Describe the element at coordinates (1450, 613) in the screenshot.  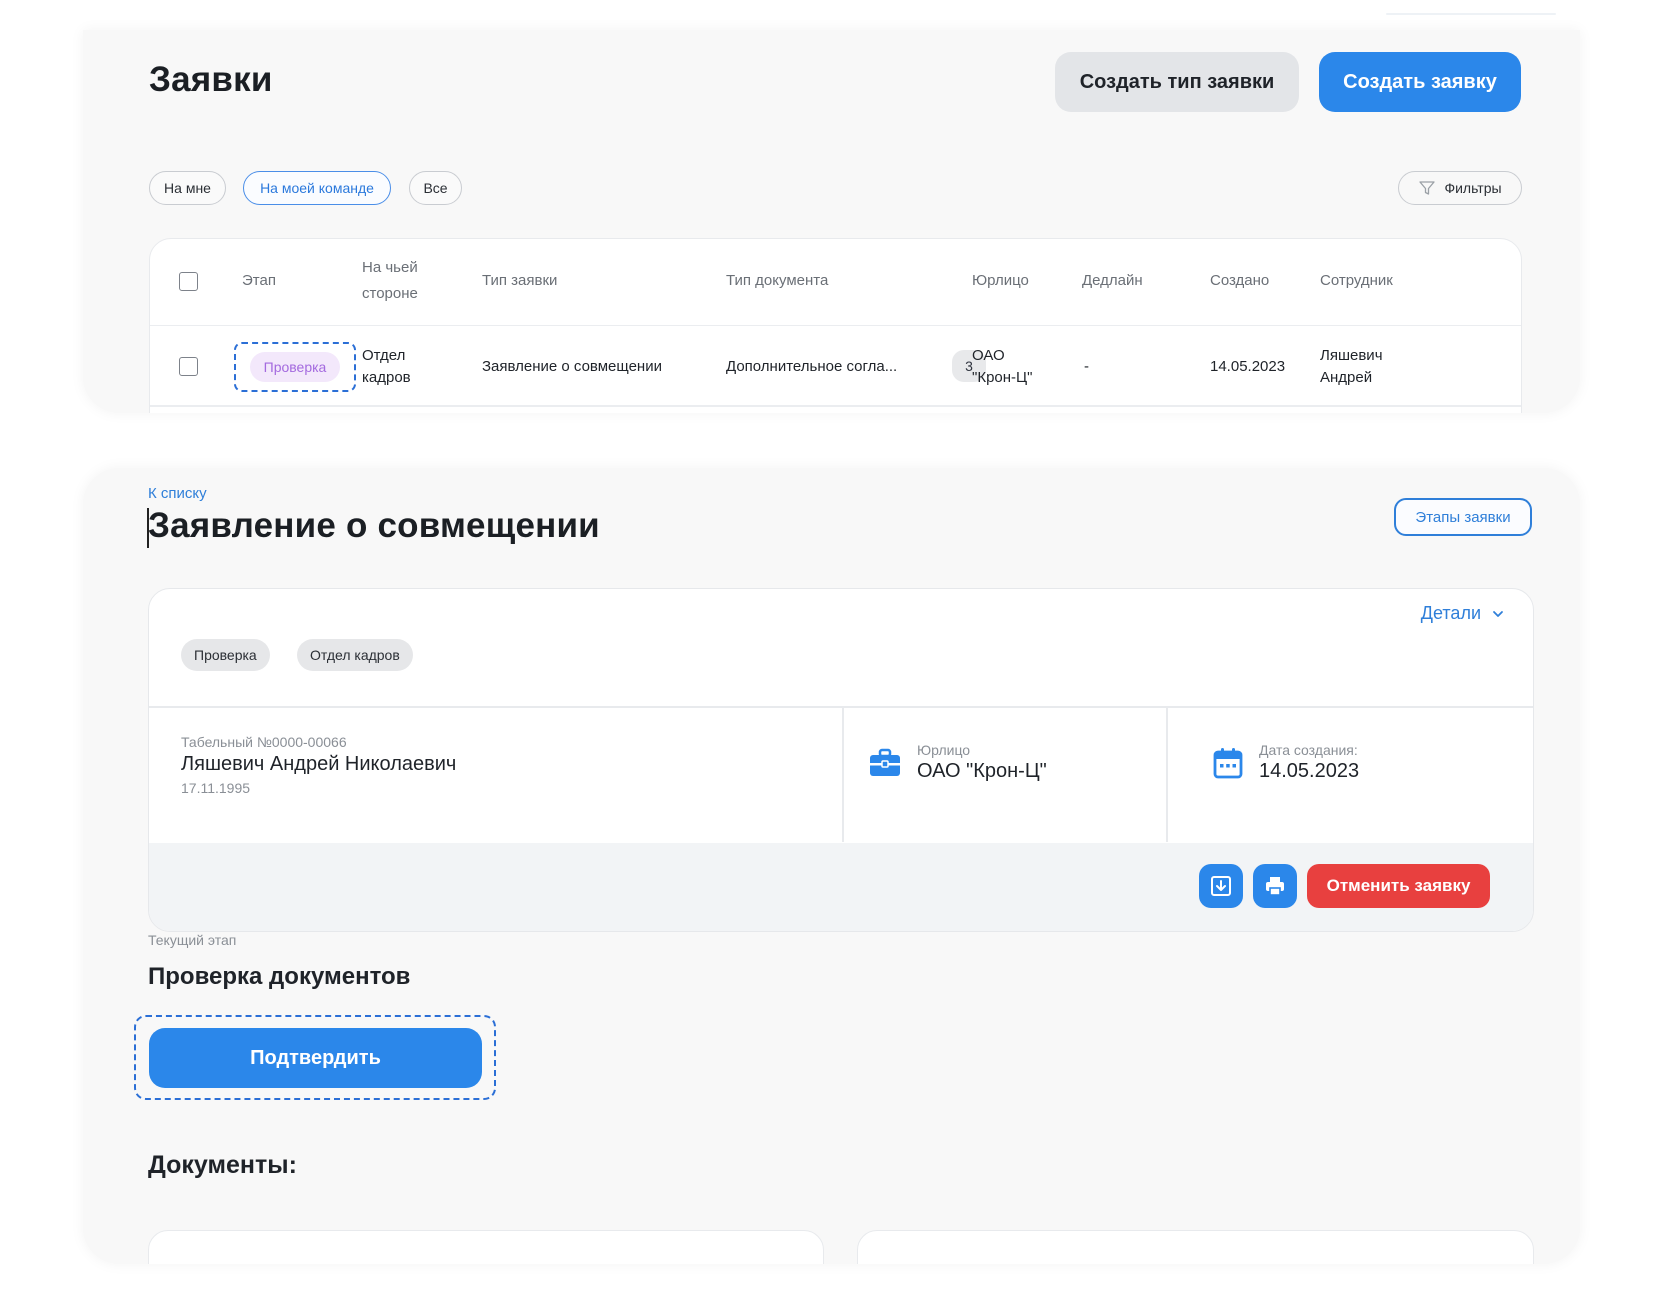
I see `details-label: Детали` at that location.